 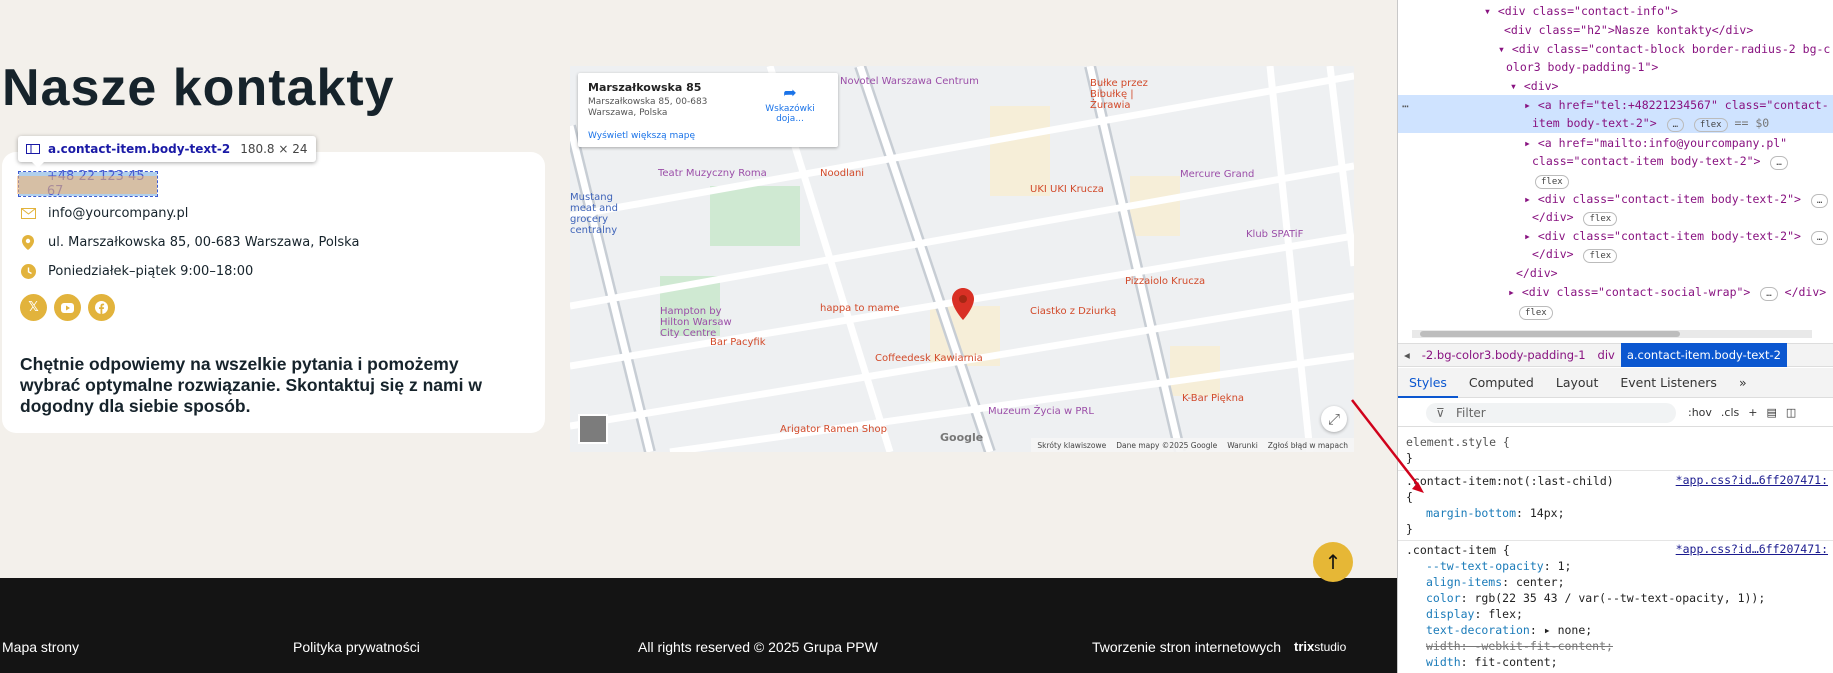 What do you see at coordinates (189, 213) in the screenshot?
I see `email-link: info@yourcompany.pl` at bounding box center [189, 213].